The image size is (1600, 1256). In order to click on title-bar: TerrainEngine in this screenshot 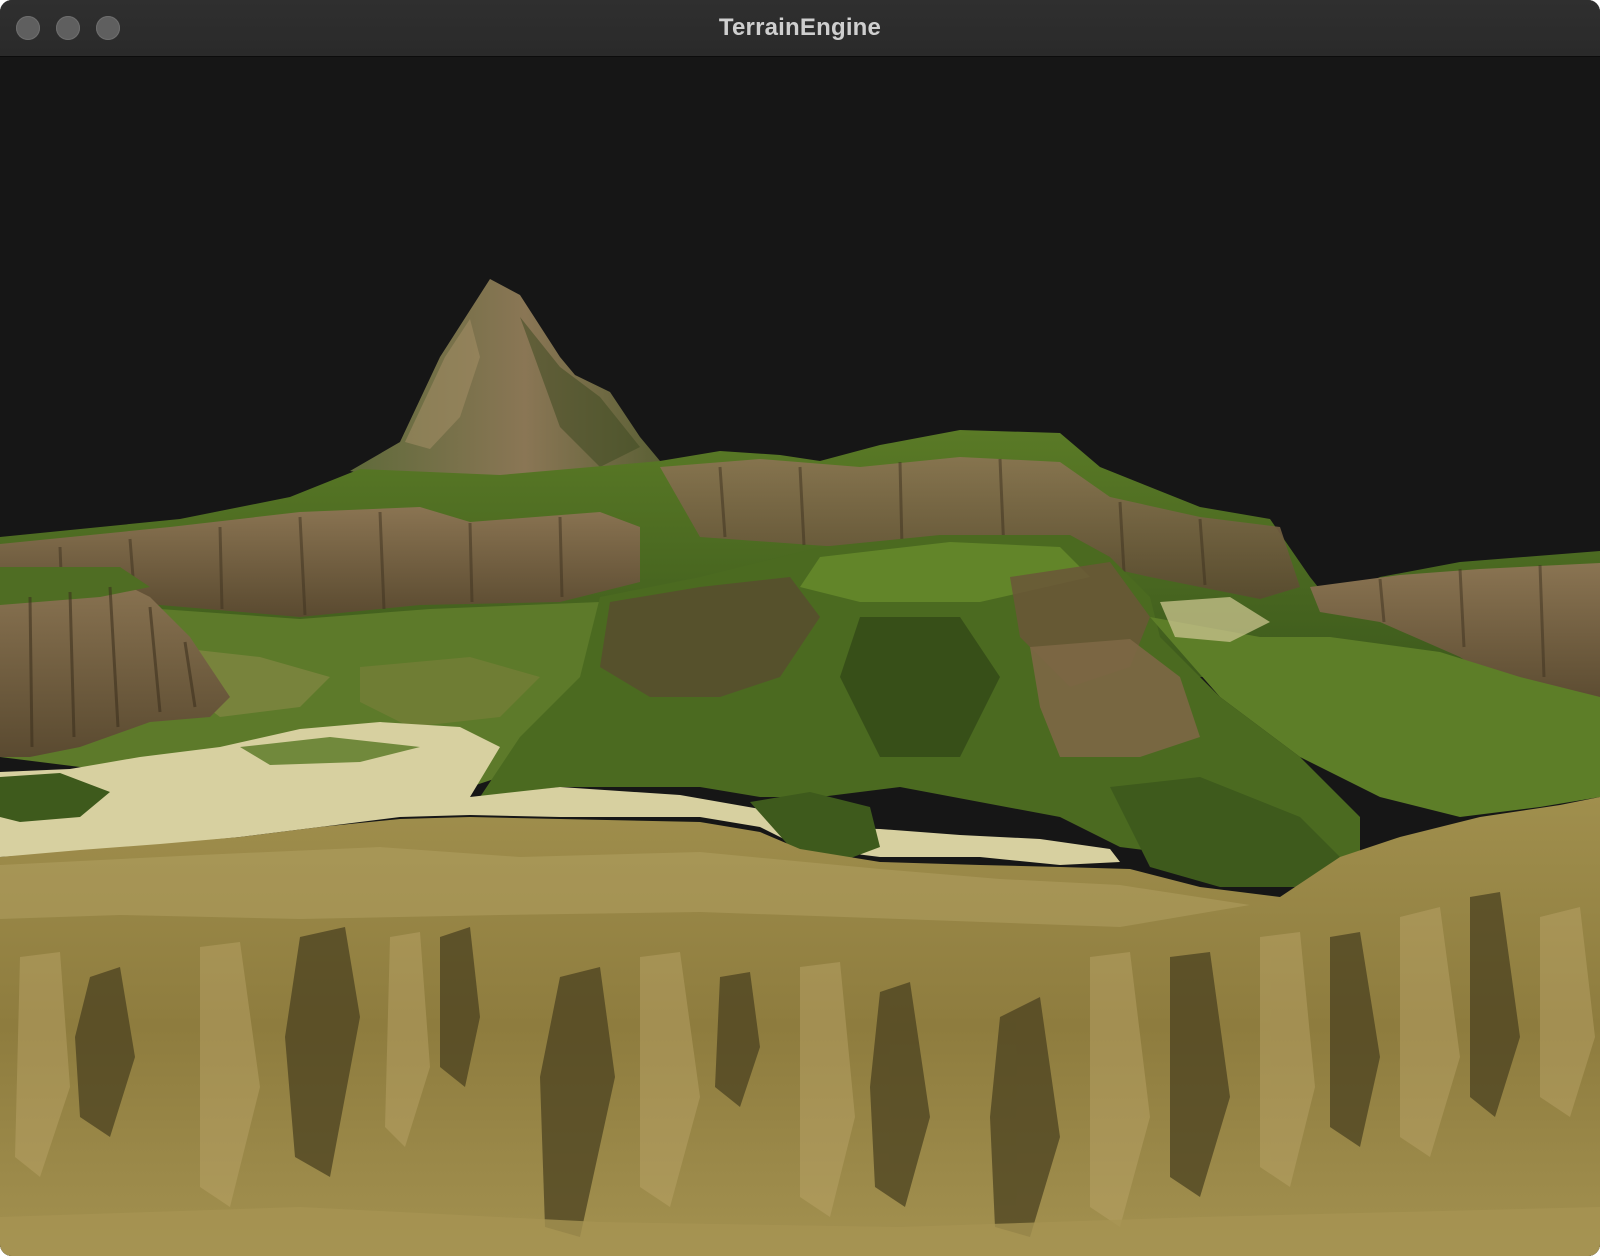, I will do `click(800, 28)`.